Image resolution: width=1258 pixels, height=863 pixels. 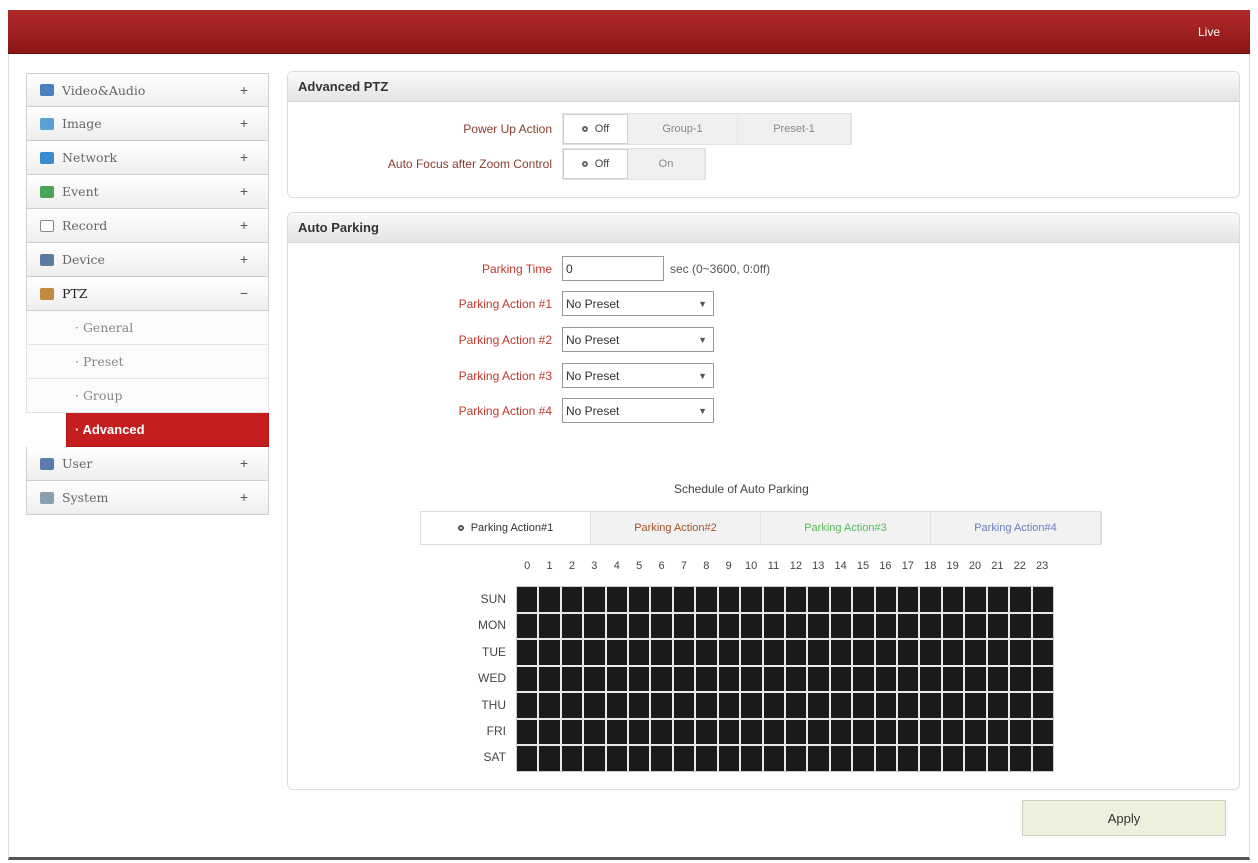 What do you see at coordinates (147, 124) in the screenshot?
I see `sidebar-item-image: Image +` at bounding box center [147, 124].